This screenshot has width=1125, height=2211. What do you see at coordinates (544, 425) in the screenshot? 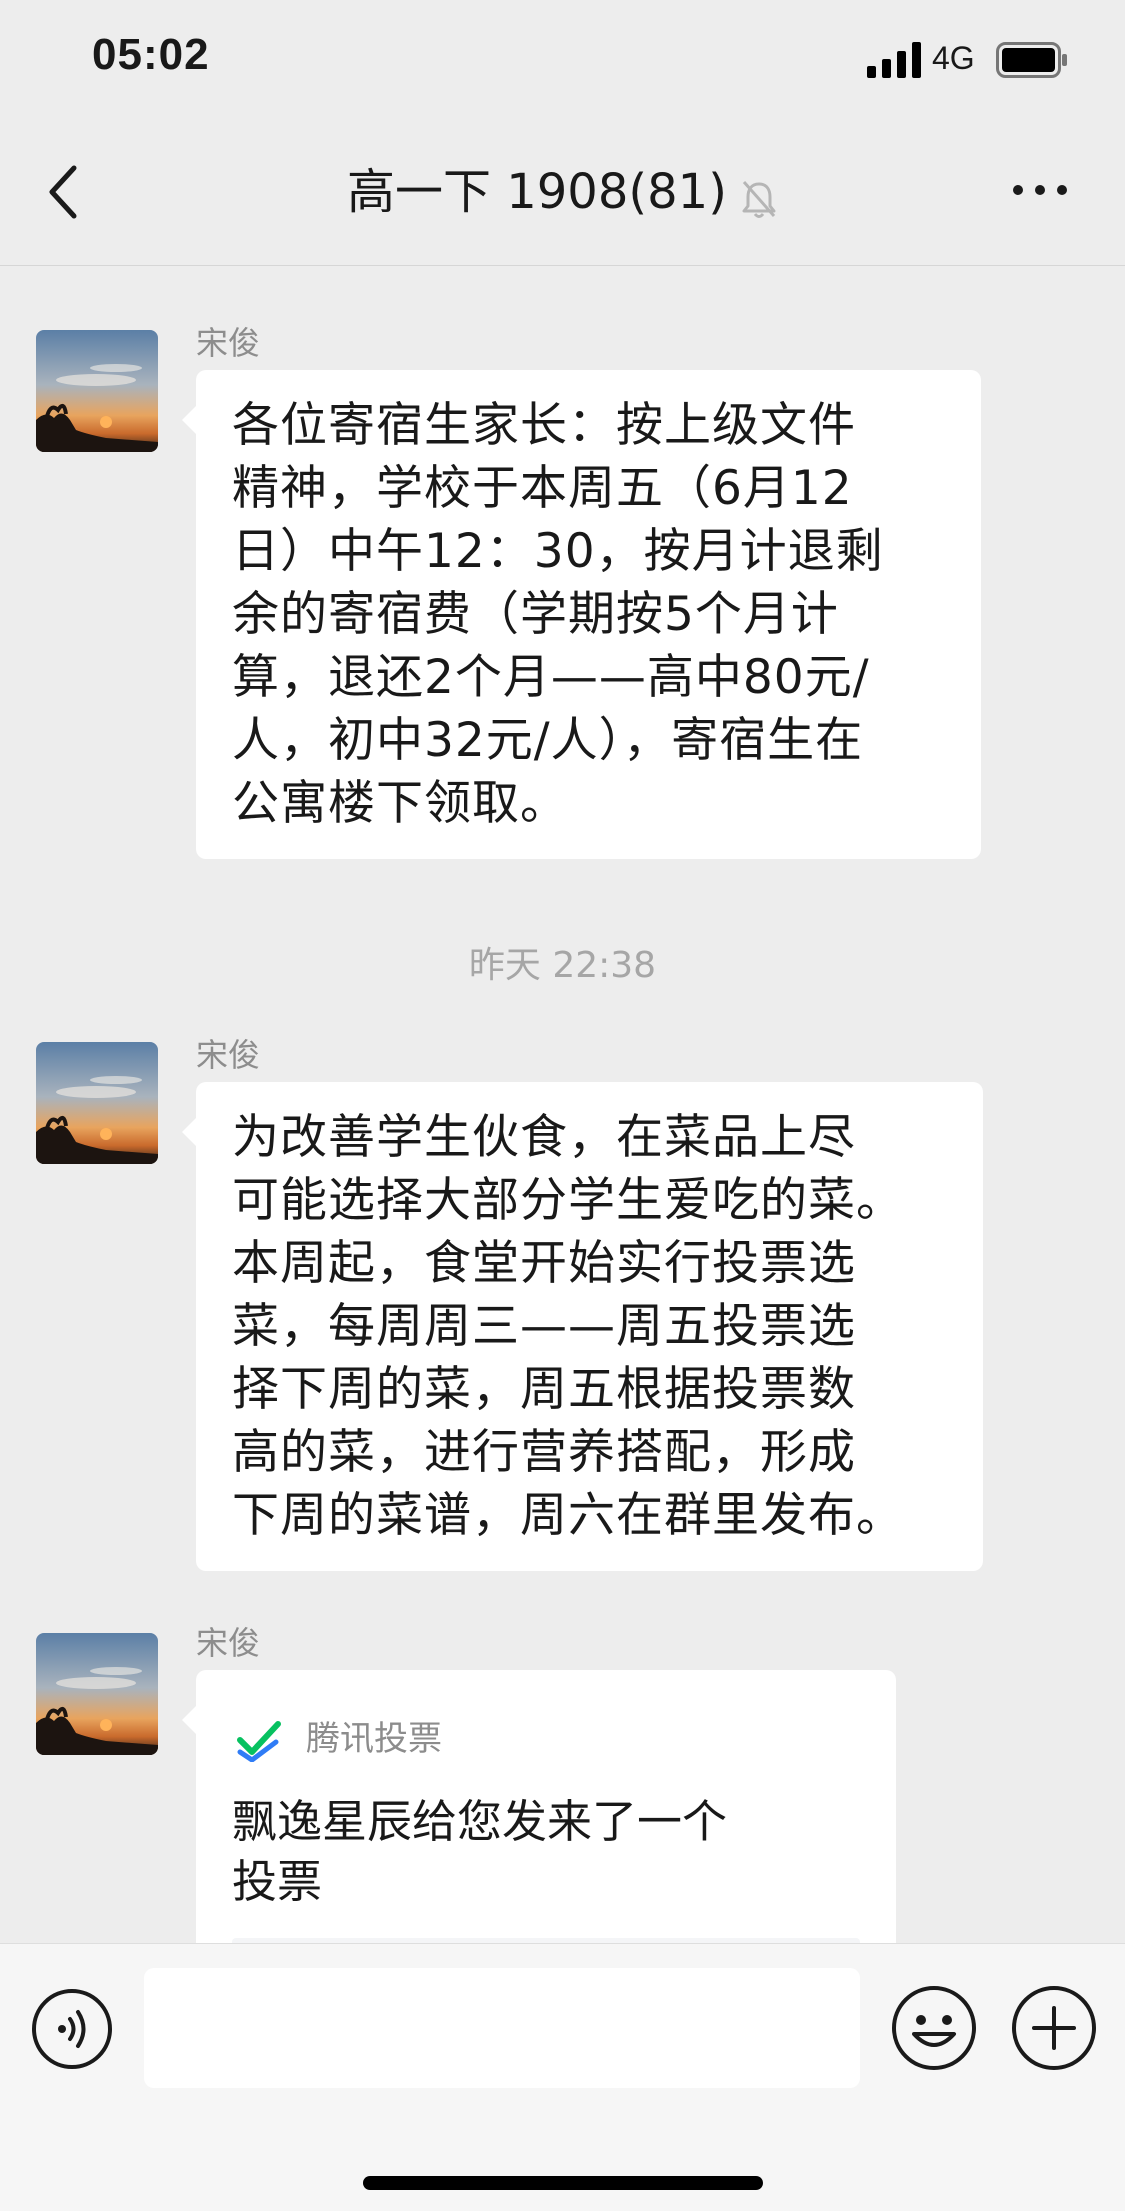
I see `message-line: 各位寄宿生家长：按上级文件` at bounding box center [544, 425].